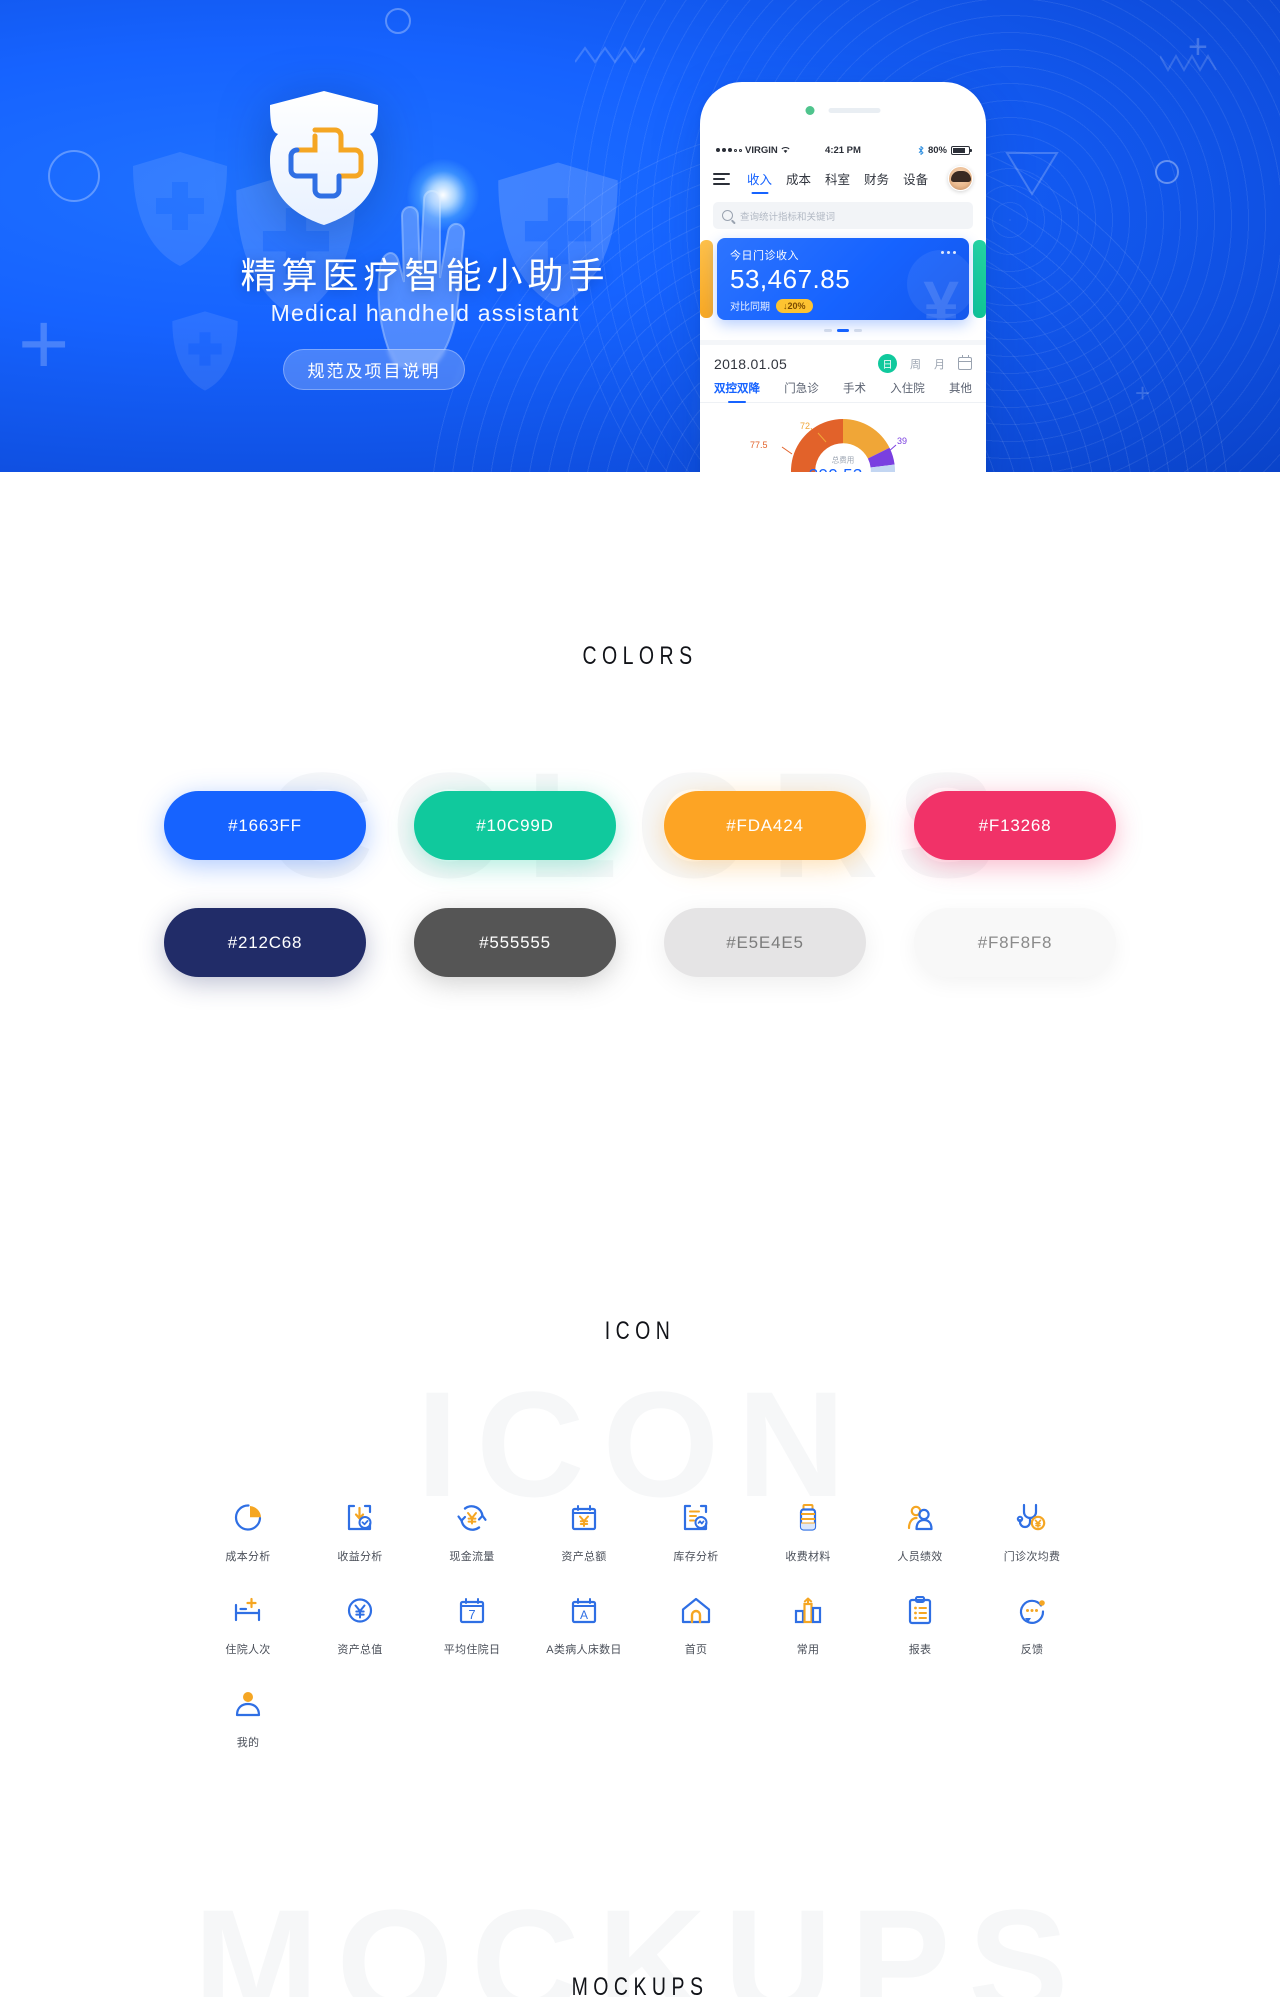  What do you see at coordinates (808, 1532) in the screenshot?
I see `icon-cell-billing-materials: 收费材料` at bounding box center [808, 1532].